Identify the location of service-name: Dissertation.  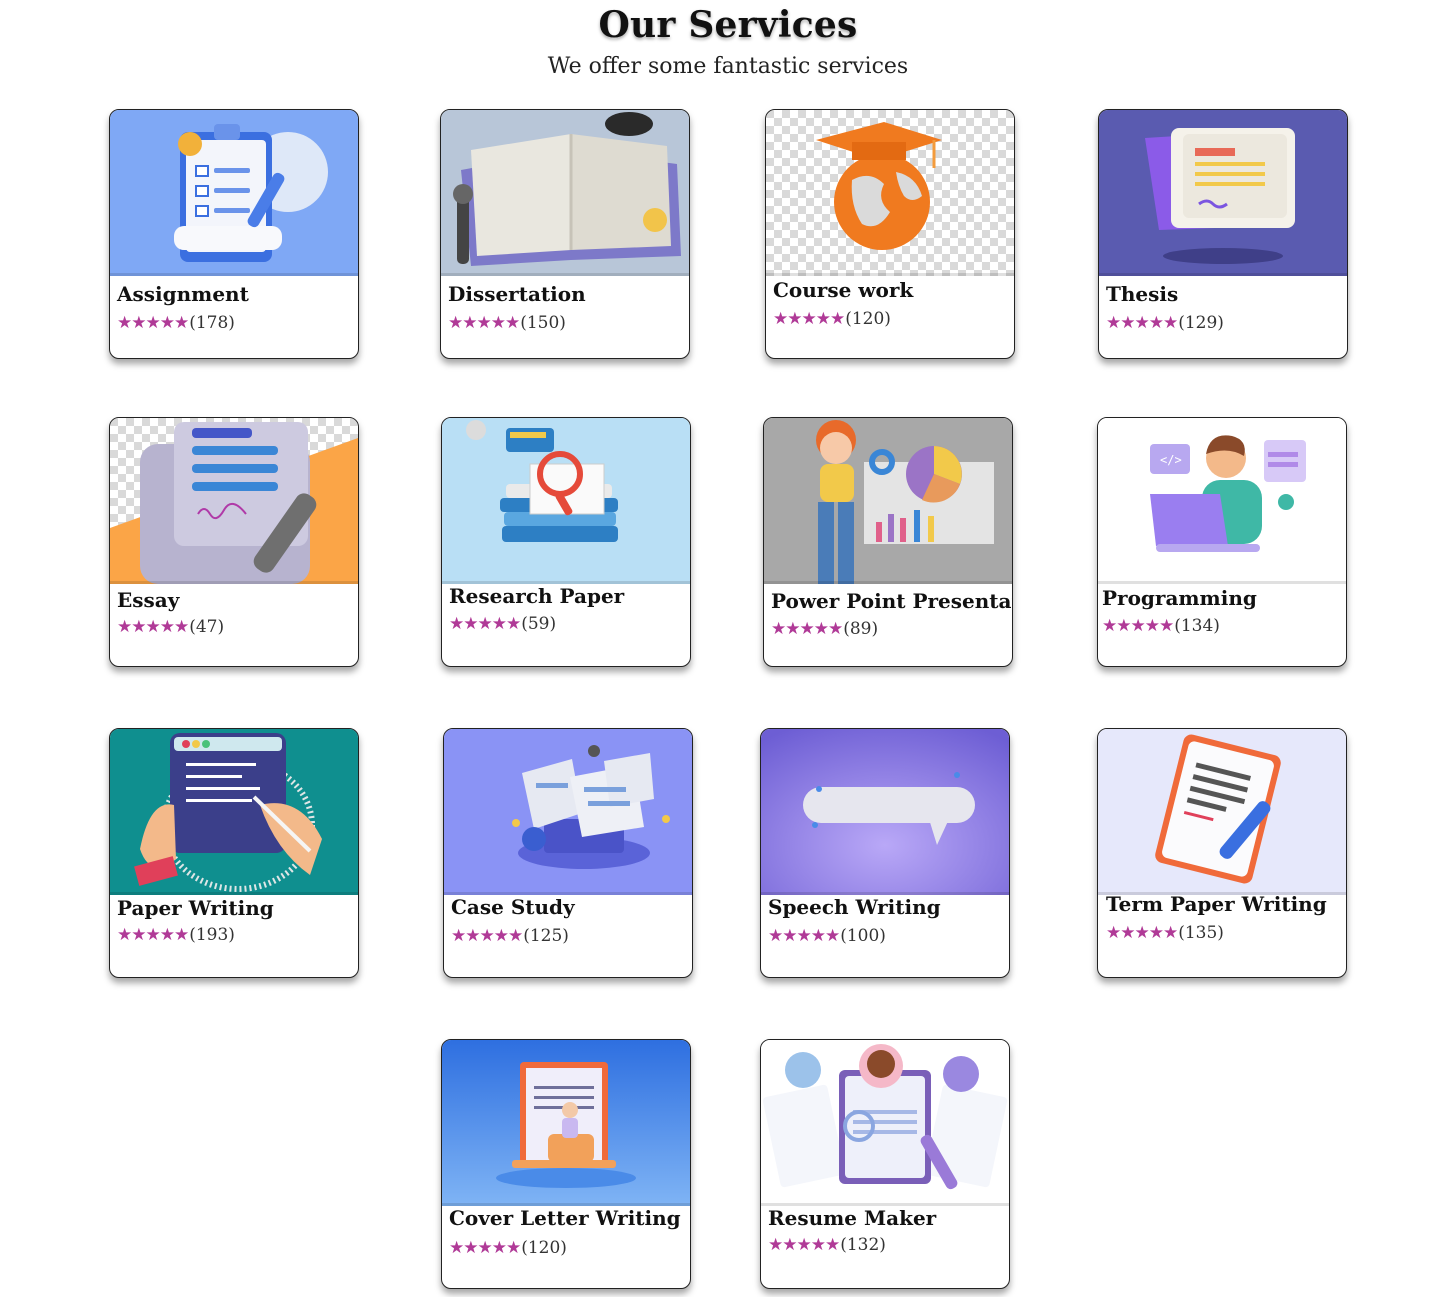
(517, 294).